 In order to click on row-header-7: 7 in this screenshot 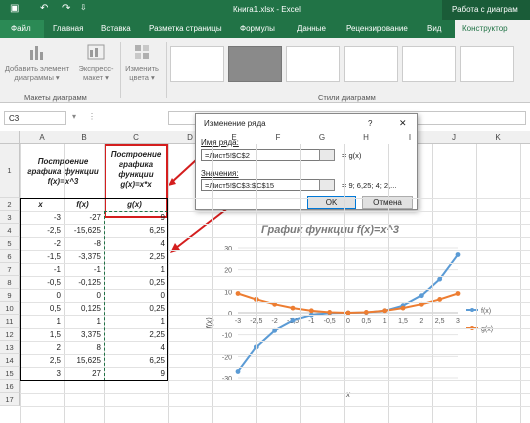, I will do `click(10, 269)`.